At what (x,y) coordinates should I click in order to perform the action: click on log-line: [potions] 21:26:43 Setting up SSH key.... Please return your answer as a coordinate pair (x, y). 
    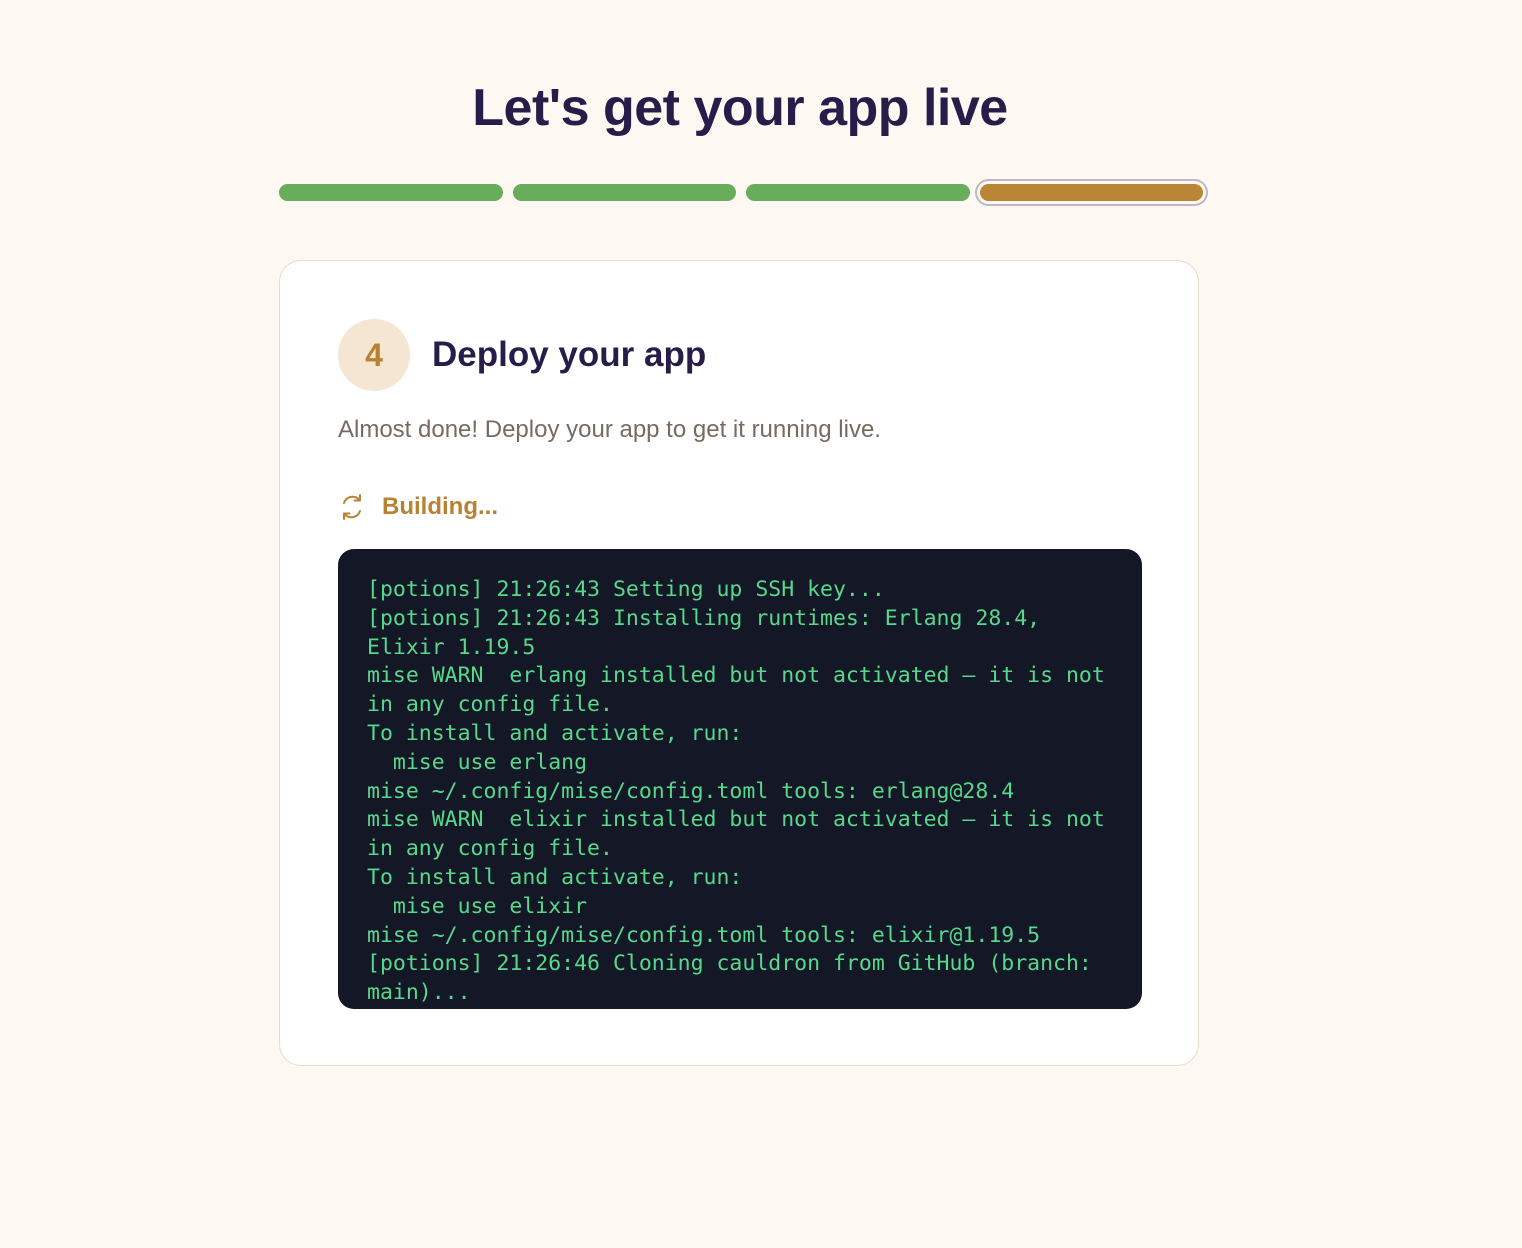
    Looking at the image, I should click on (626, 589).